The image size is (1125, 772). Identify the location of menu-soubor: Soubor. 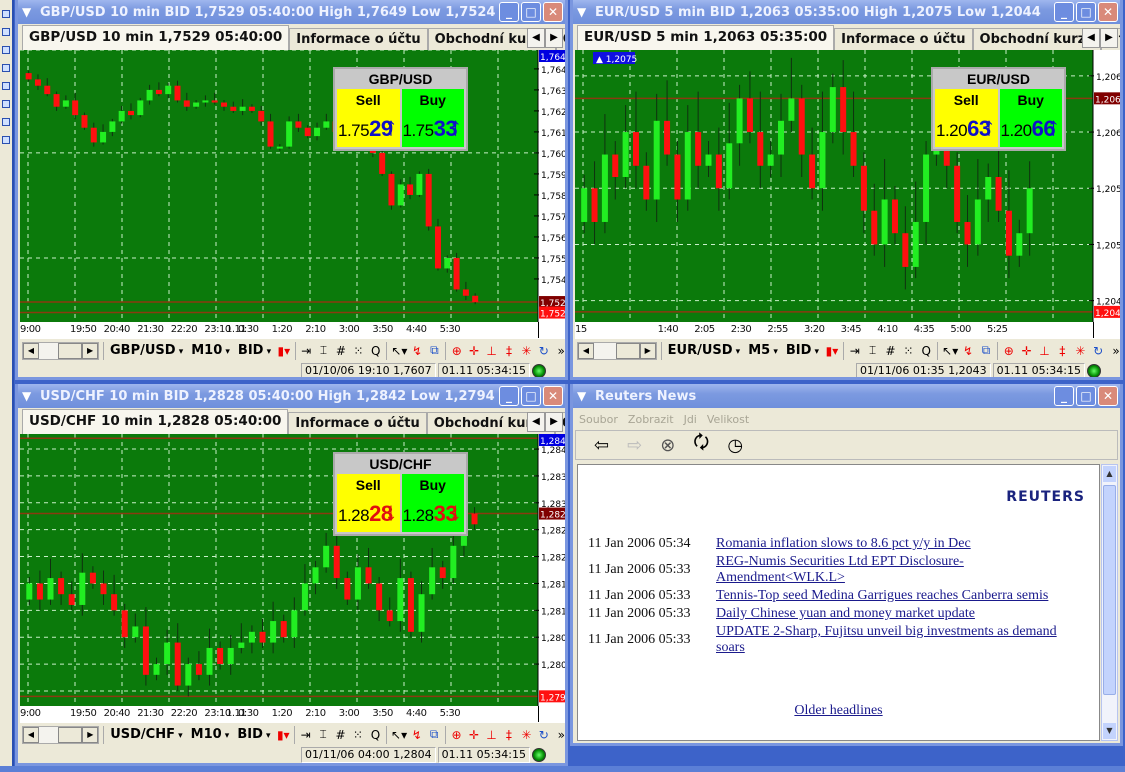
(598, 419).